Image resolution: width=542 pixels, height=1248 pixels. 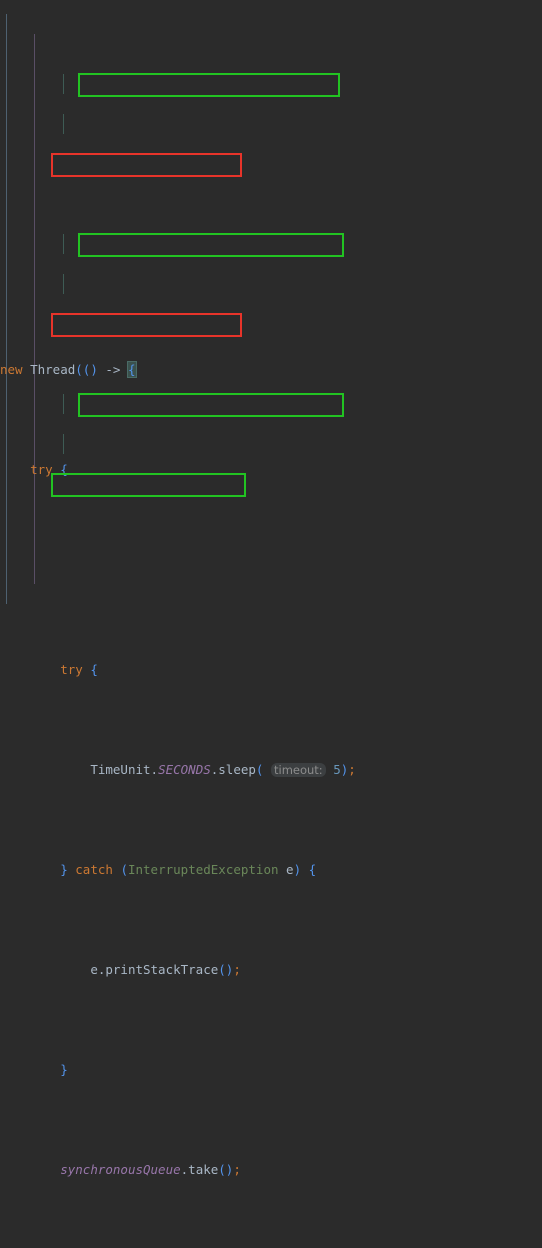 I want to click on keyword-new: new, so click(x=11, y=369).